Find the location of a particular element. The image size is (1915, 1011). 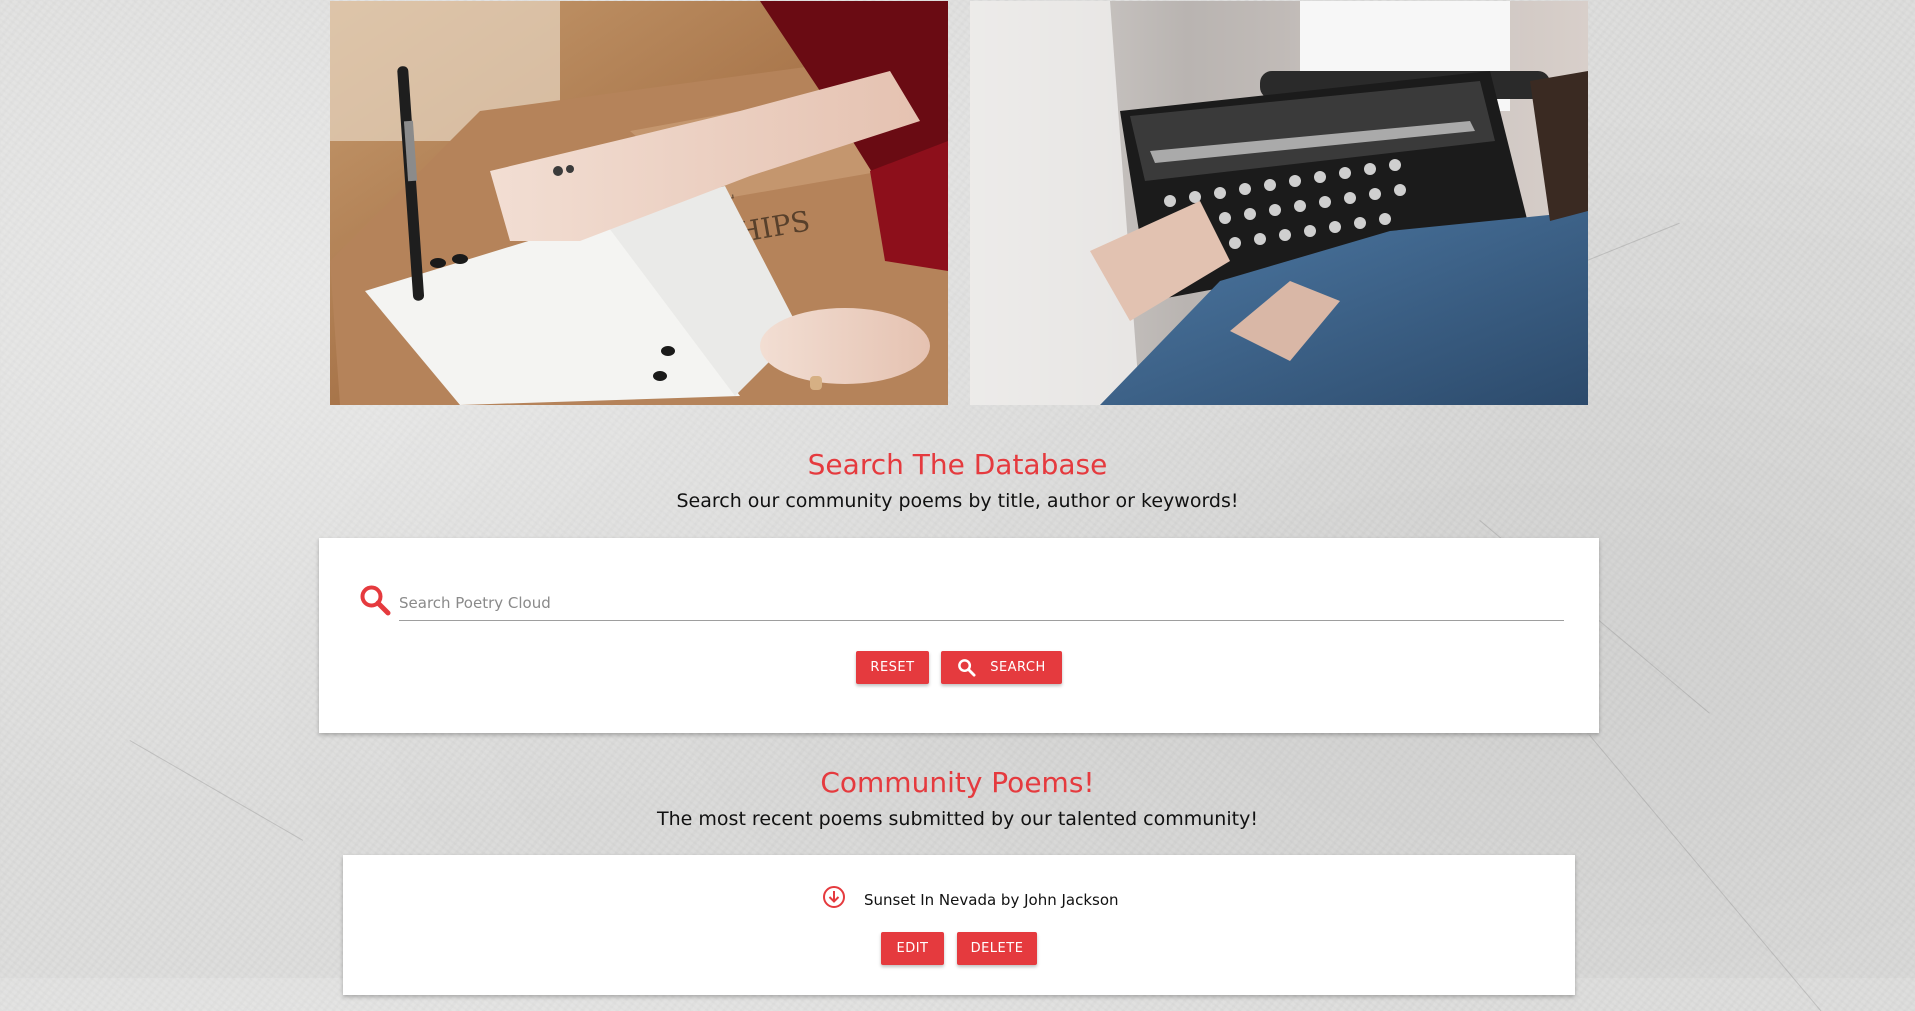

hero-image-typewriter is located at coordinates (1279, 203).